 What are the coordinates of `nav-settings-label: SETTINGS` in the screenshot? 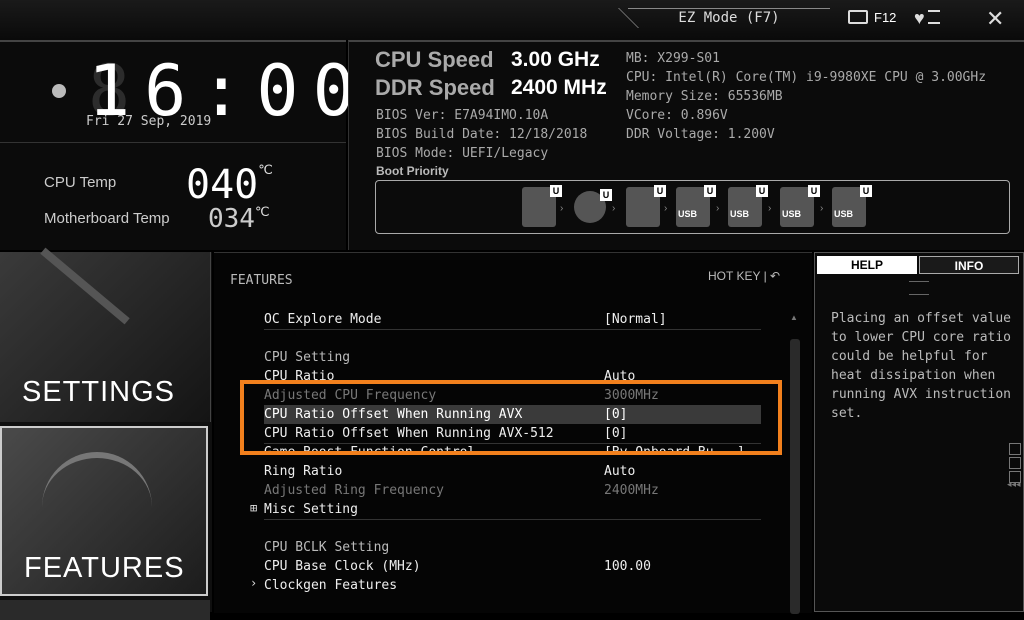 It's located at (99, 392).